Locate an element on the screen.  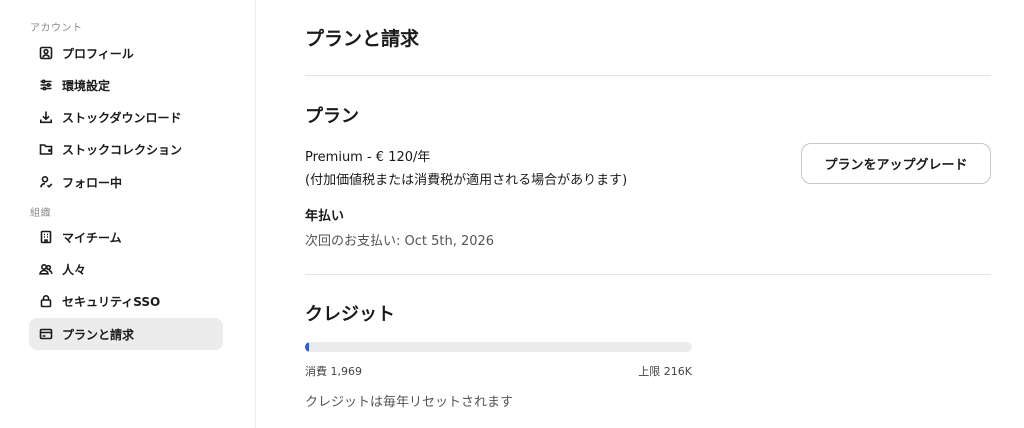
sidebar-item-label: ストックコレクション is located at coordinates (122, 149).